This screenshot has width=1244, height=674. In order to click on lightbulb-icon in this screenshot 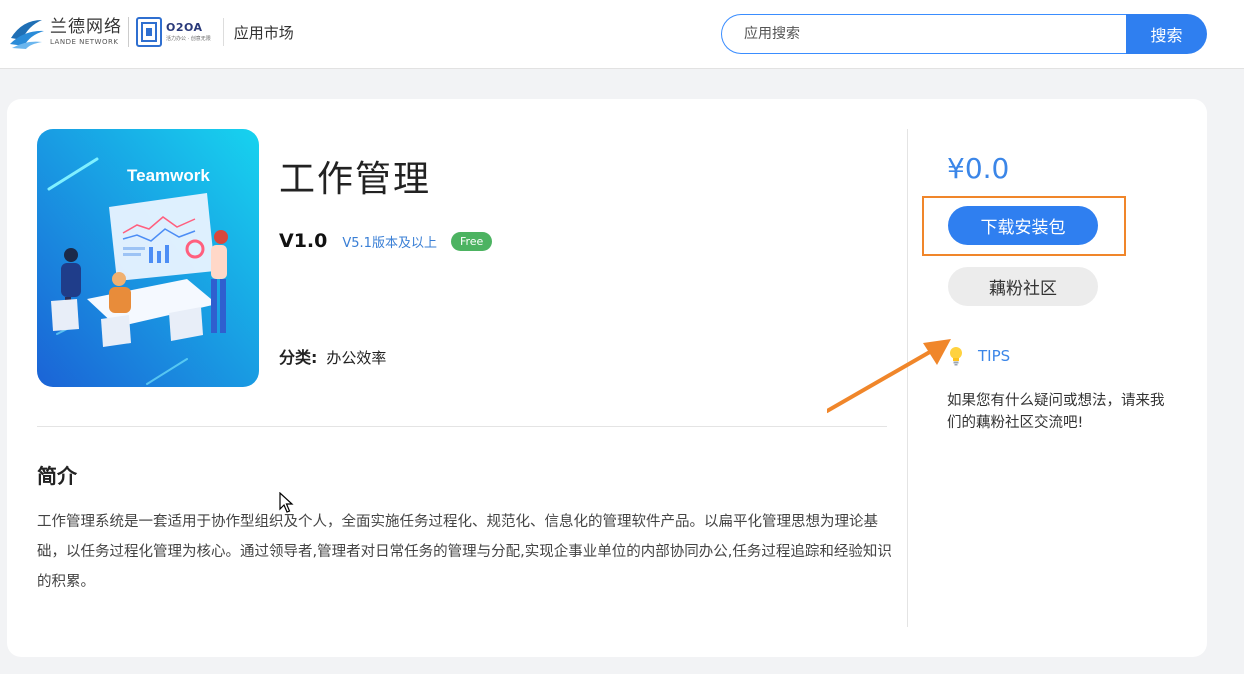, I will do `click(956, 356)`.